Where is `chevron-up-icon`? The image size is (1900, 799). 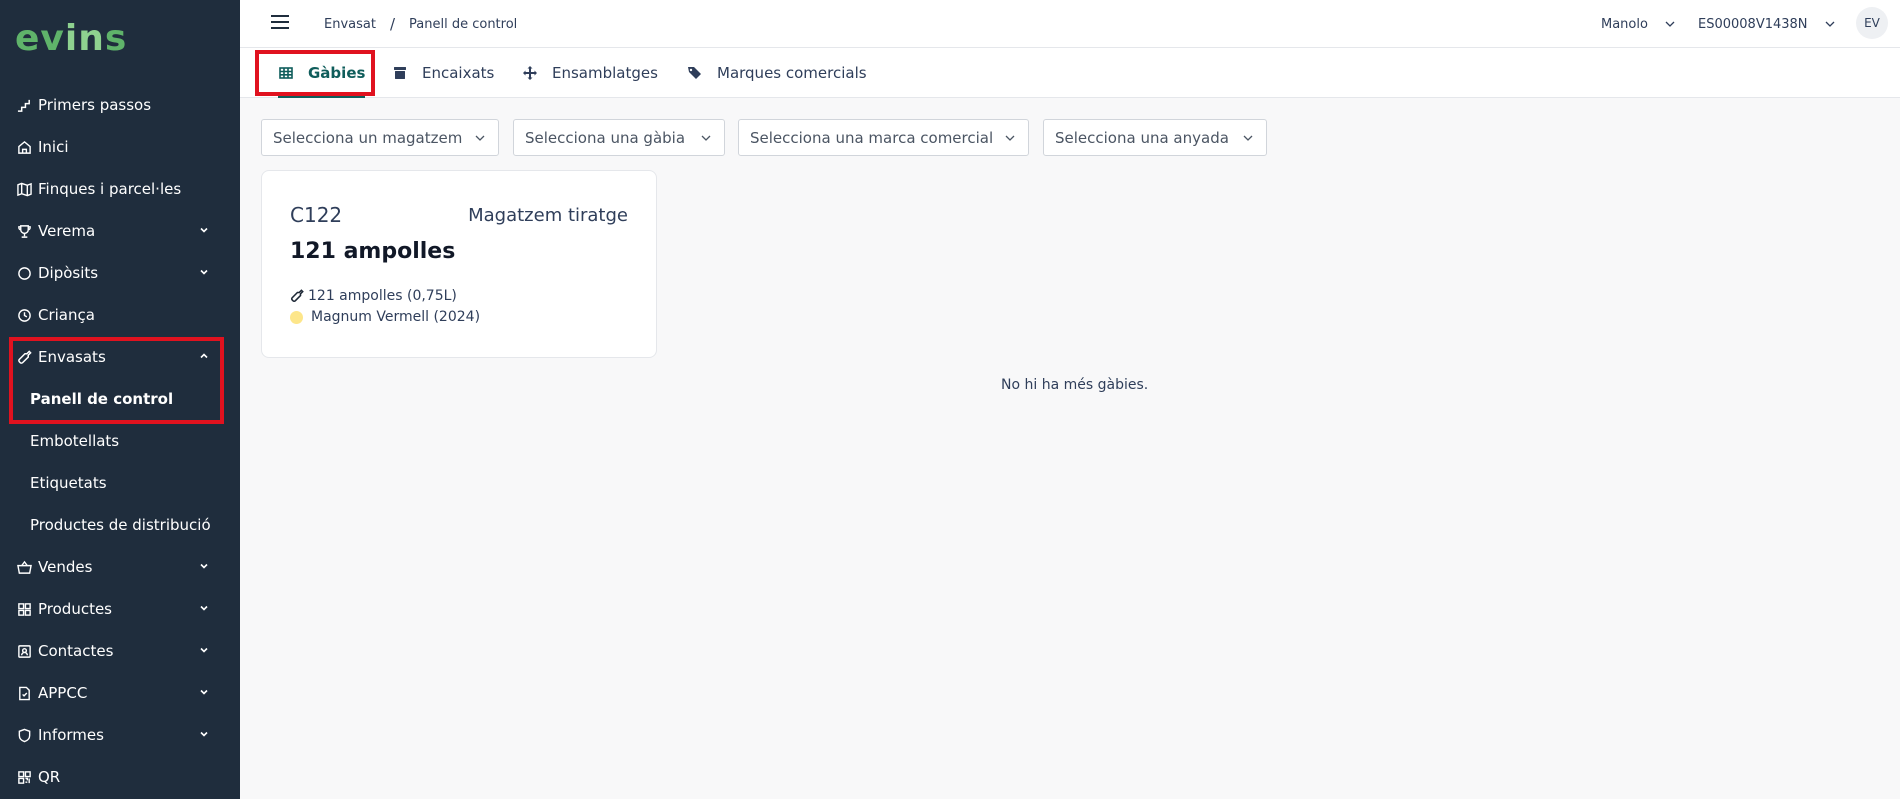 chevron-up-icon is located at coordinates (204, 356).